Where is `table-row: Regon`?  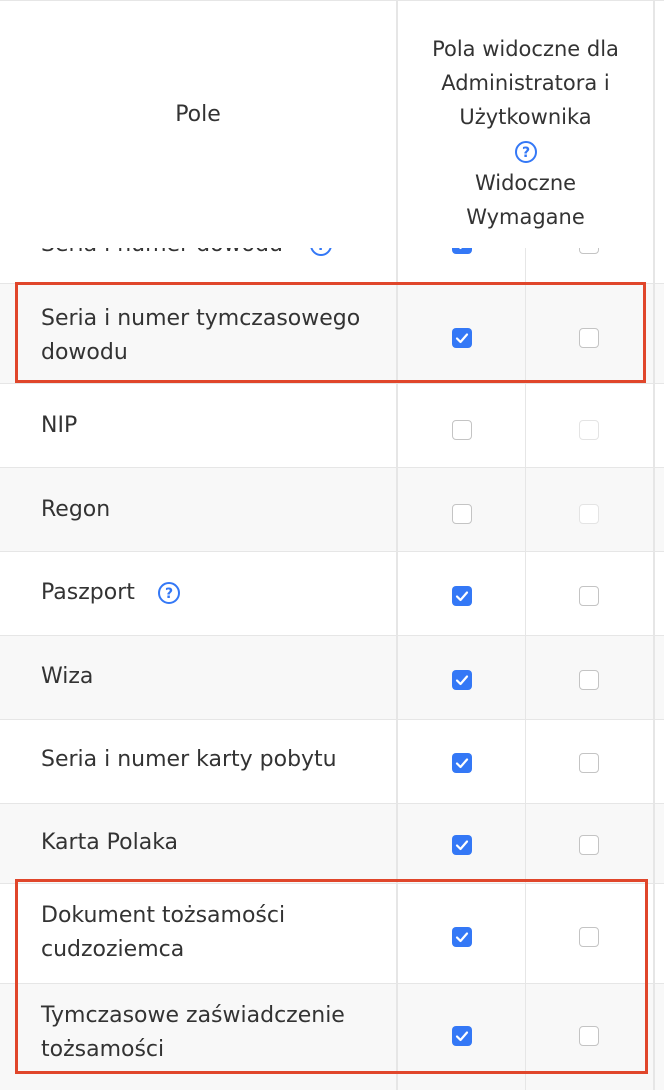
table-row: Regon is located at coordinates (332, 510).